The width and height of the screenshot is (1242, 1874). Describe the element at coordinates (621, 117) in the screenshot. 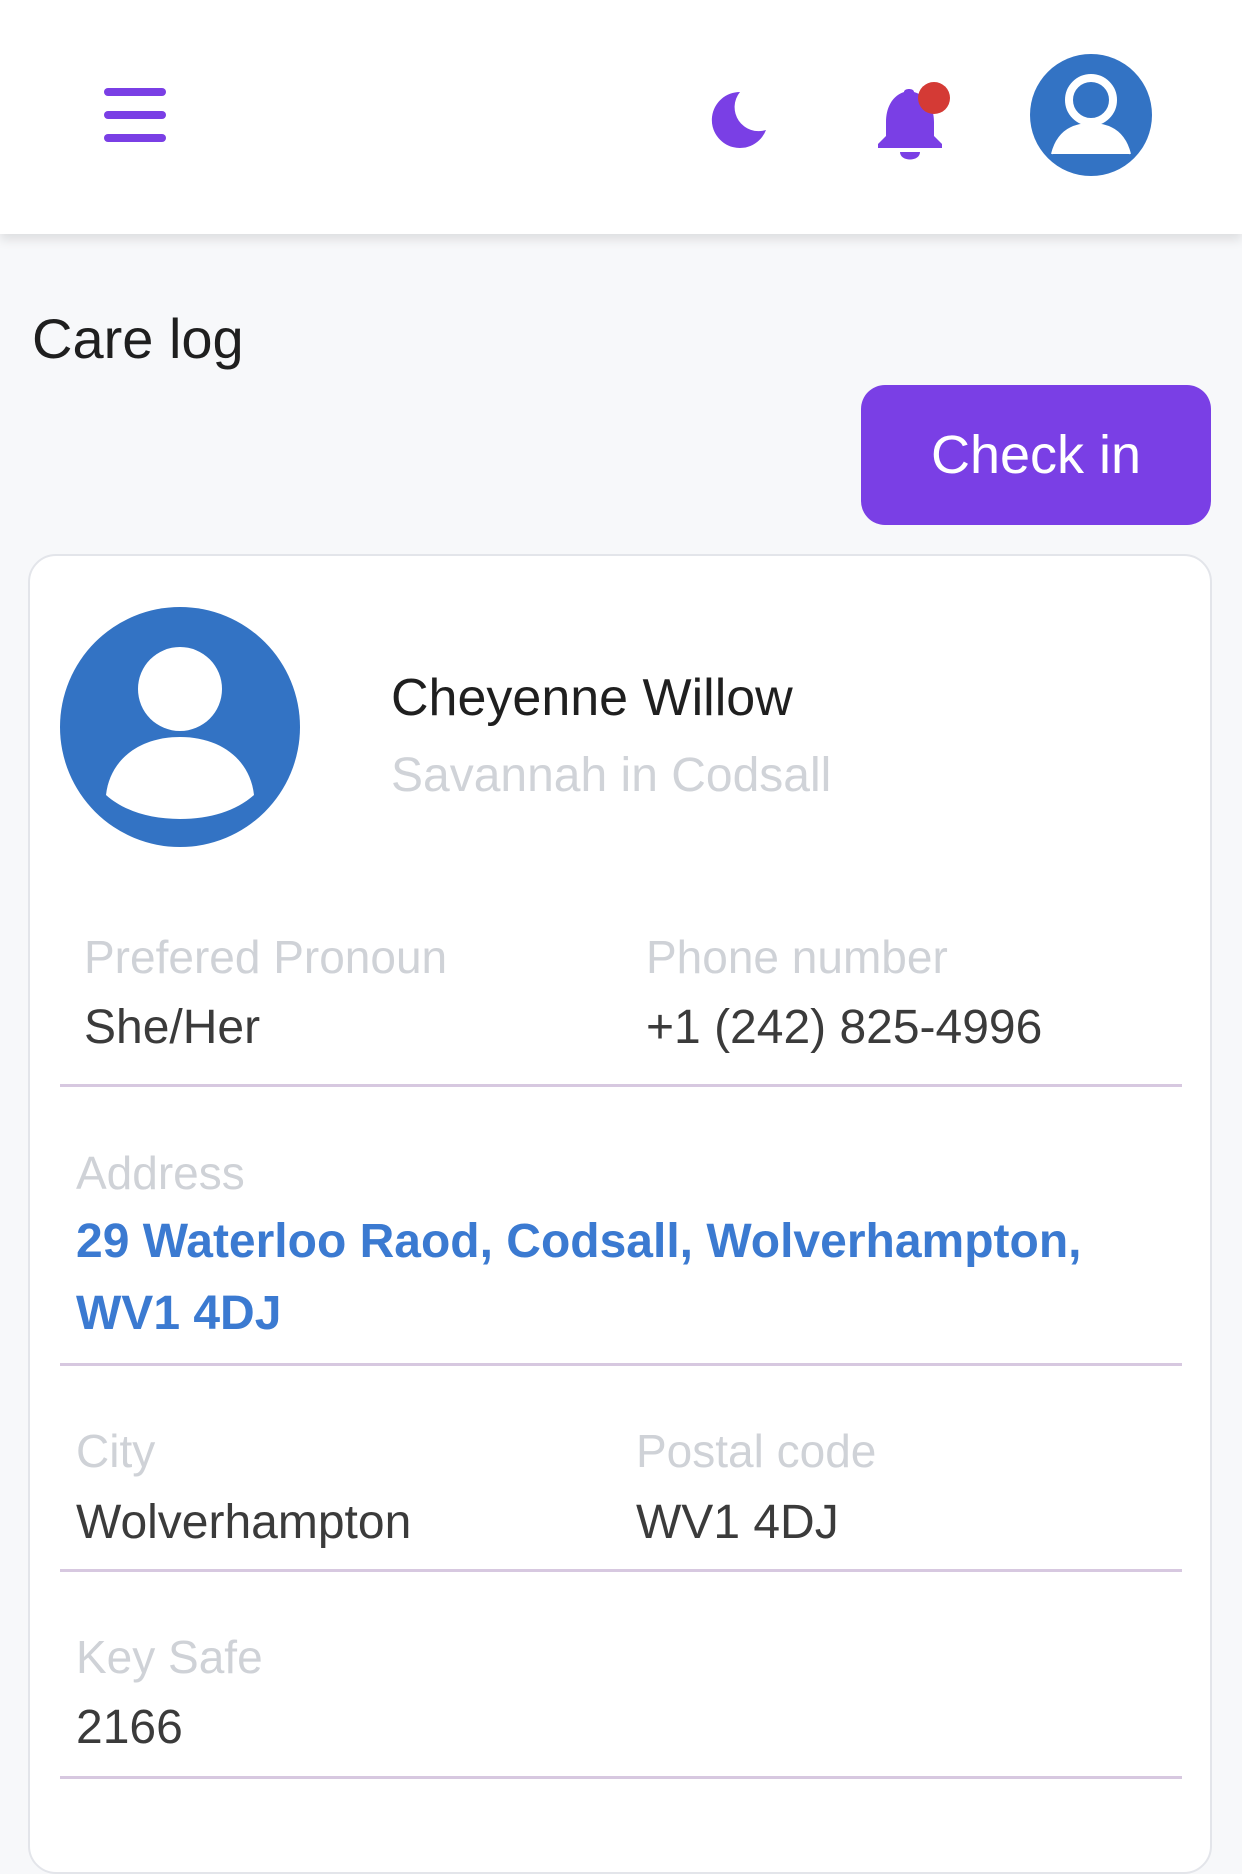

I see `top-app-bar` at that location.